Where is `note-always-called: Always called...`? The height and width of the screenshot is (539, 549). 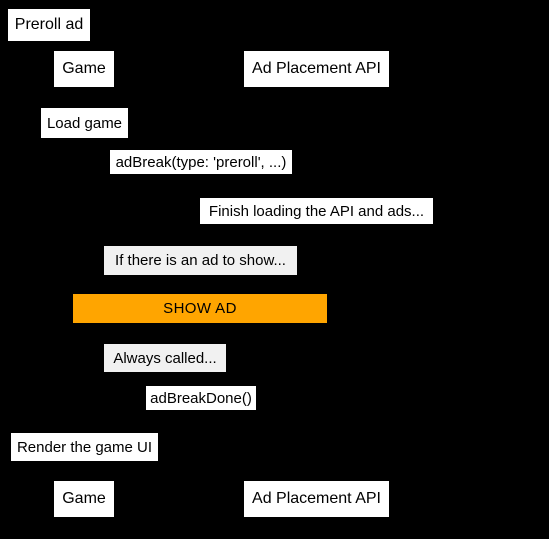
note-always-called: Always called... is located at coordinates (165, 358).